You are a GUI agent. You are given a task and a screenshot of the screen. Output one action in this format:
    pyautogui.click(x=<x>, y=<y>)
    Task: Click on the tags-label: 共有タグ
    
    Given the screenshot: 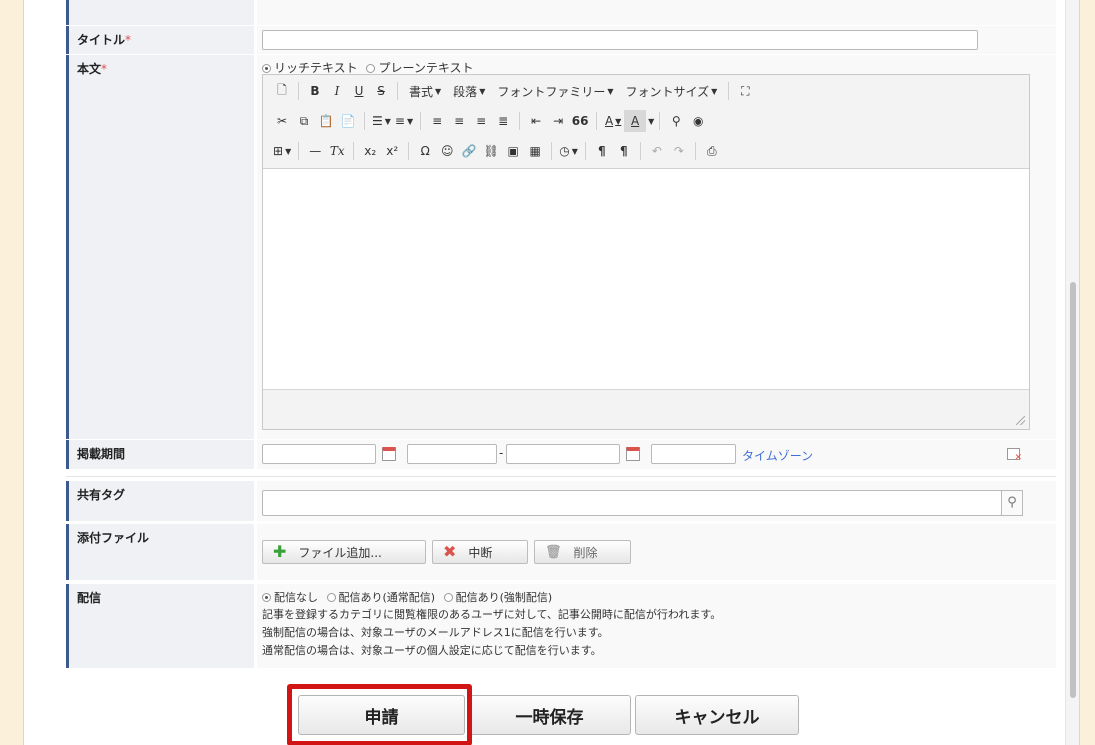 What is the action you would take?
    pyautogui.click(x=160, y=501)
    